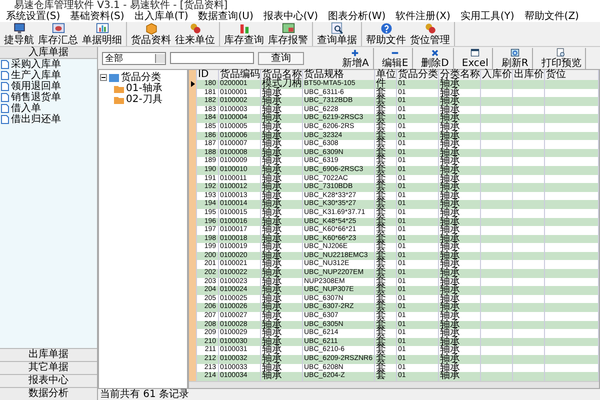 Image resolution: width=600 pixels, height=400 pixels. I want to click on status-text: 当前共有 61 条记录, so click(144, 394).